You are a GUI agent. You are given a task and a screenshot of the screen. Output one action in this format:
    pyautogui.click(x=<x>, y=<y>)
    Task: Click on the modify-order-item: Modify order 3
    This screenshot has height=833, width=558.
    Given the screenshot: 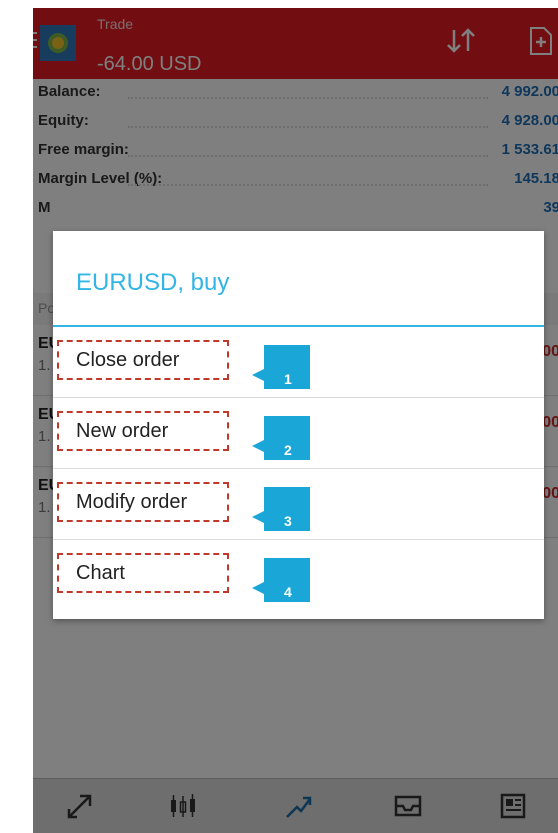 What is the action you would take?
    pyautogui.click(x=298, y=504)
    